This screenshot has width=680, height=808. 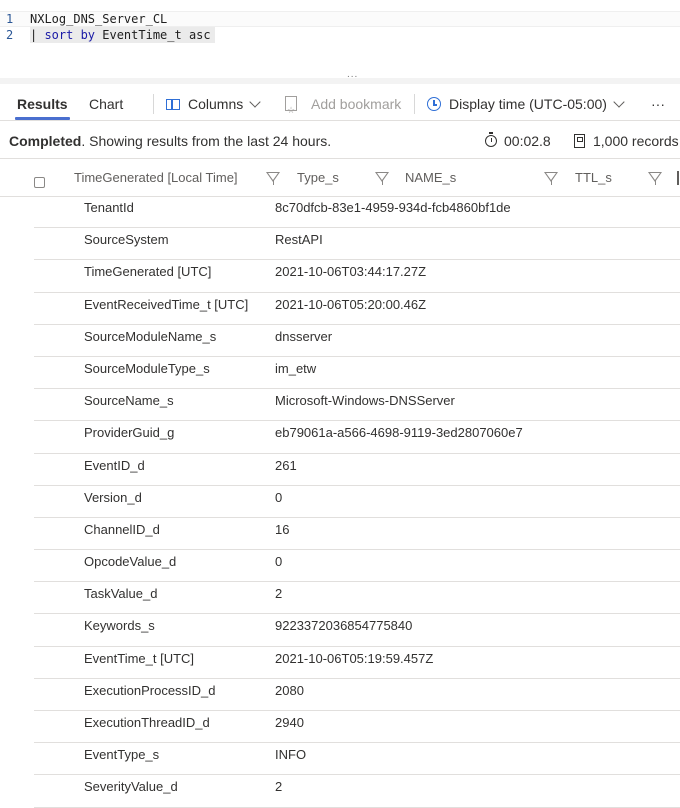 I want to click on truncated-column-header, so click(x=678, y=178).